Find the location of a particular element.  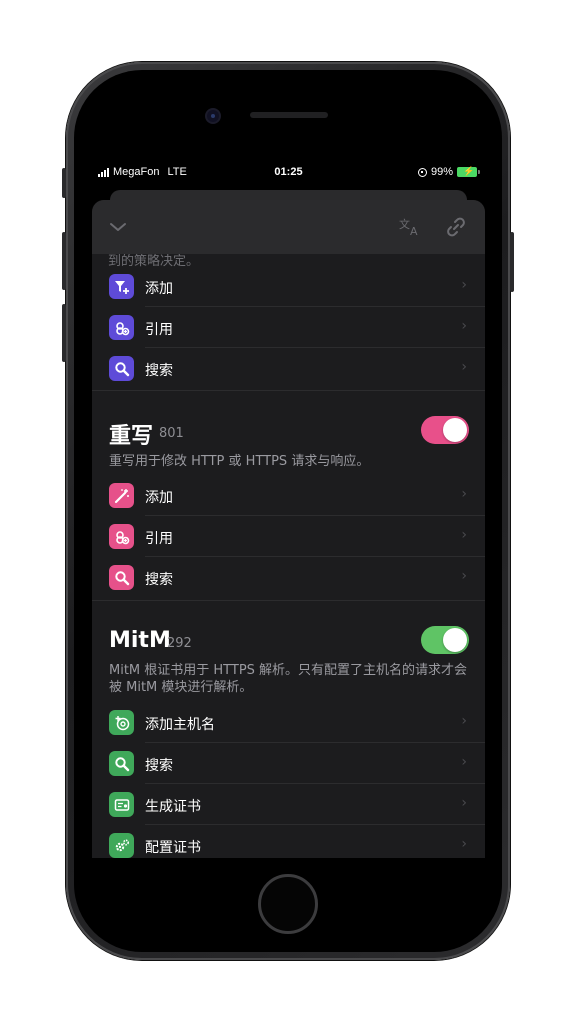

battery-percent: 99% is located at coordinates (441, 172).